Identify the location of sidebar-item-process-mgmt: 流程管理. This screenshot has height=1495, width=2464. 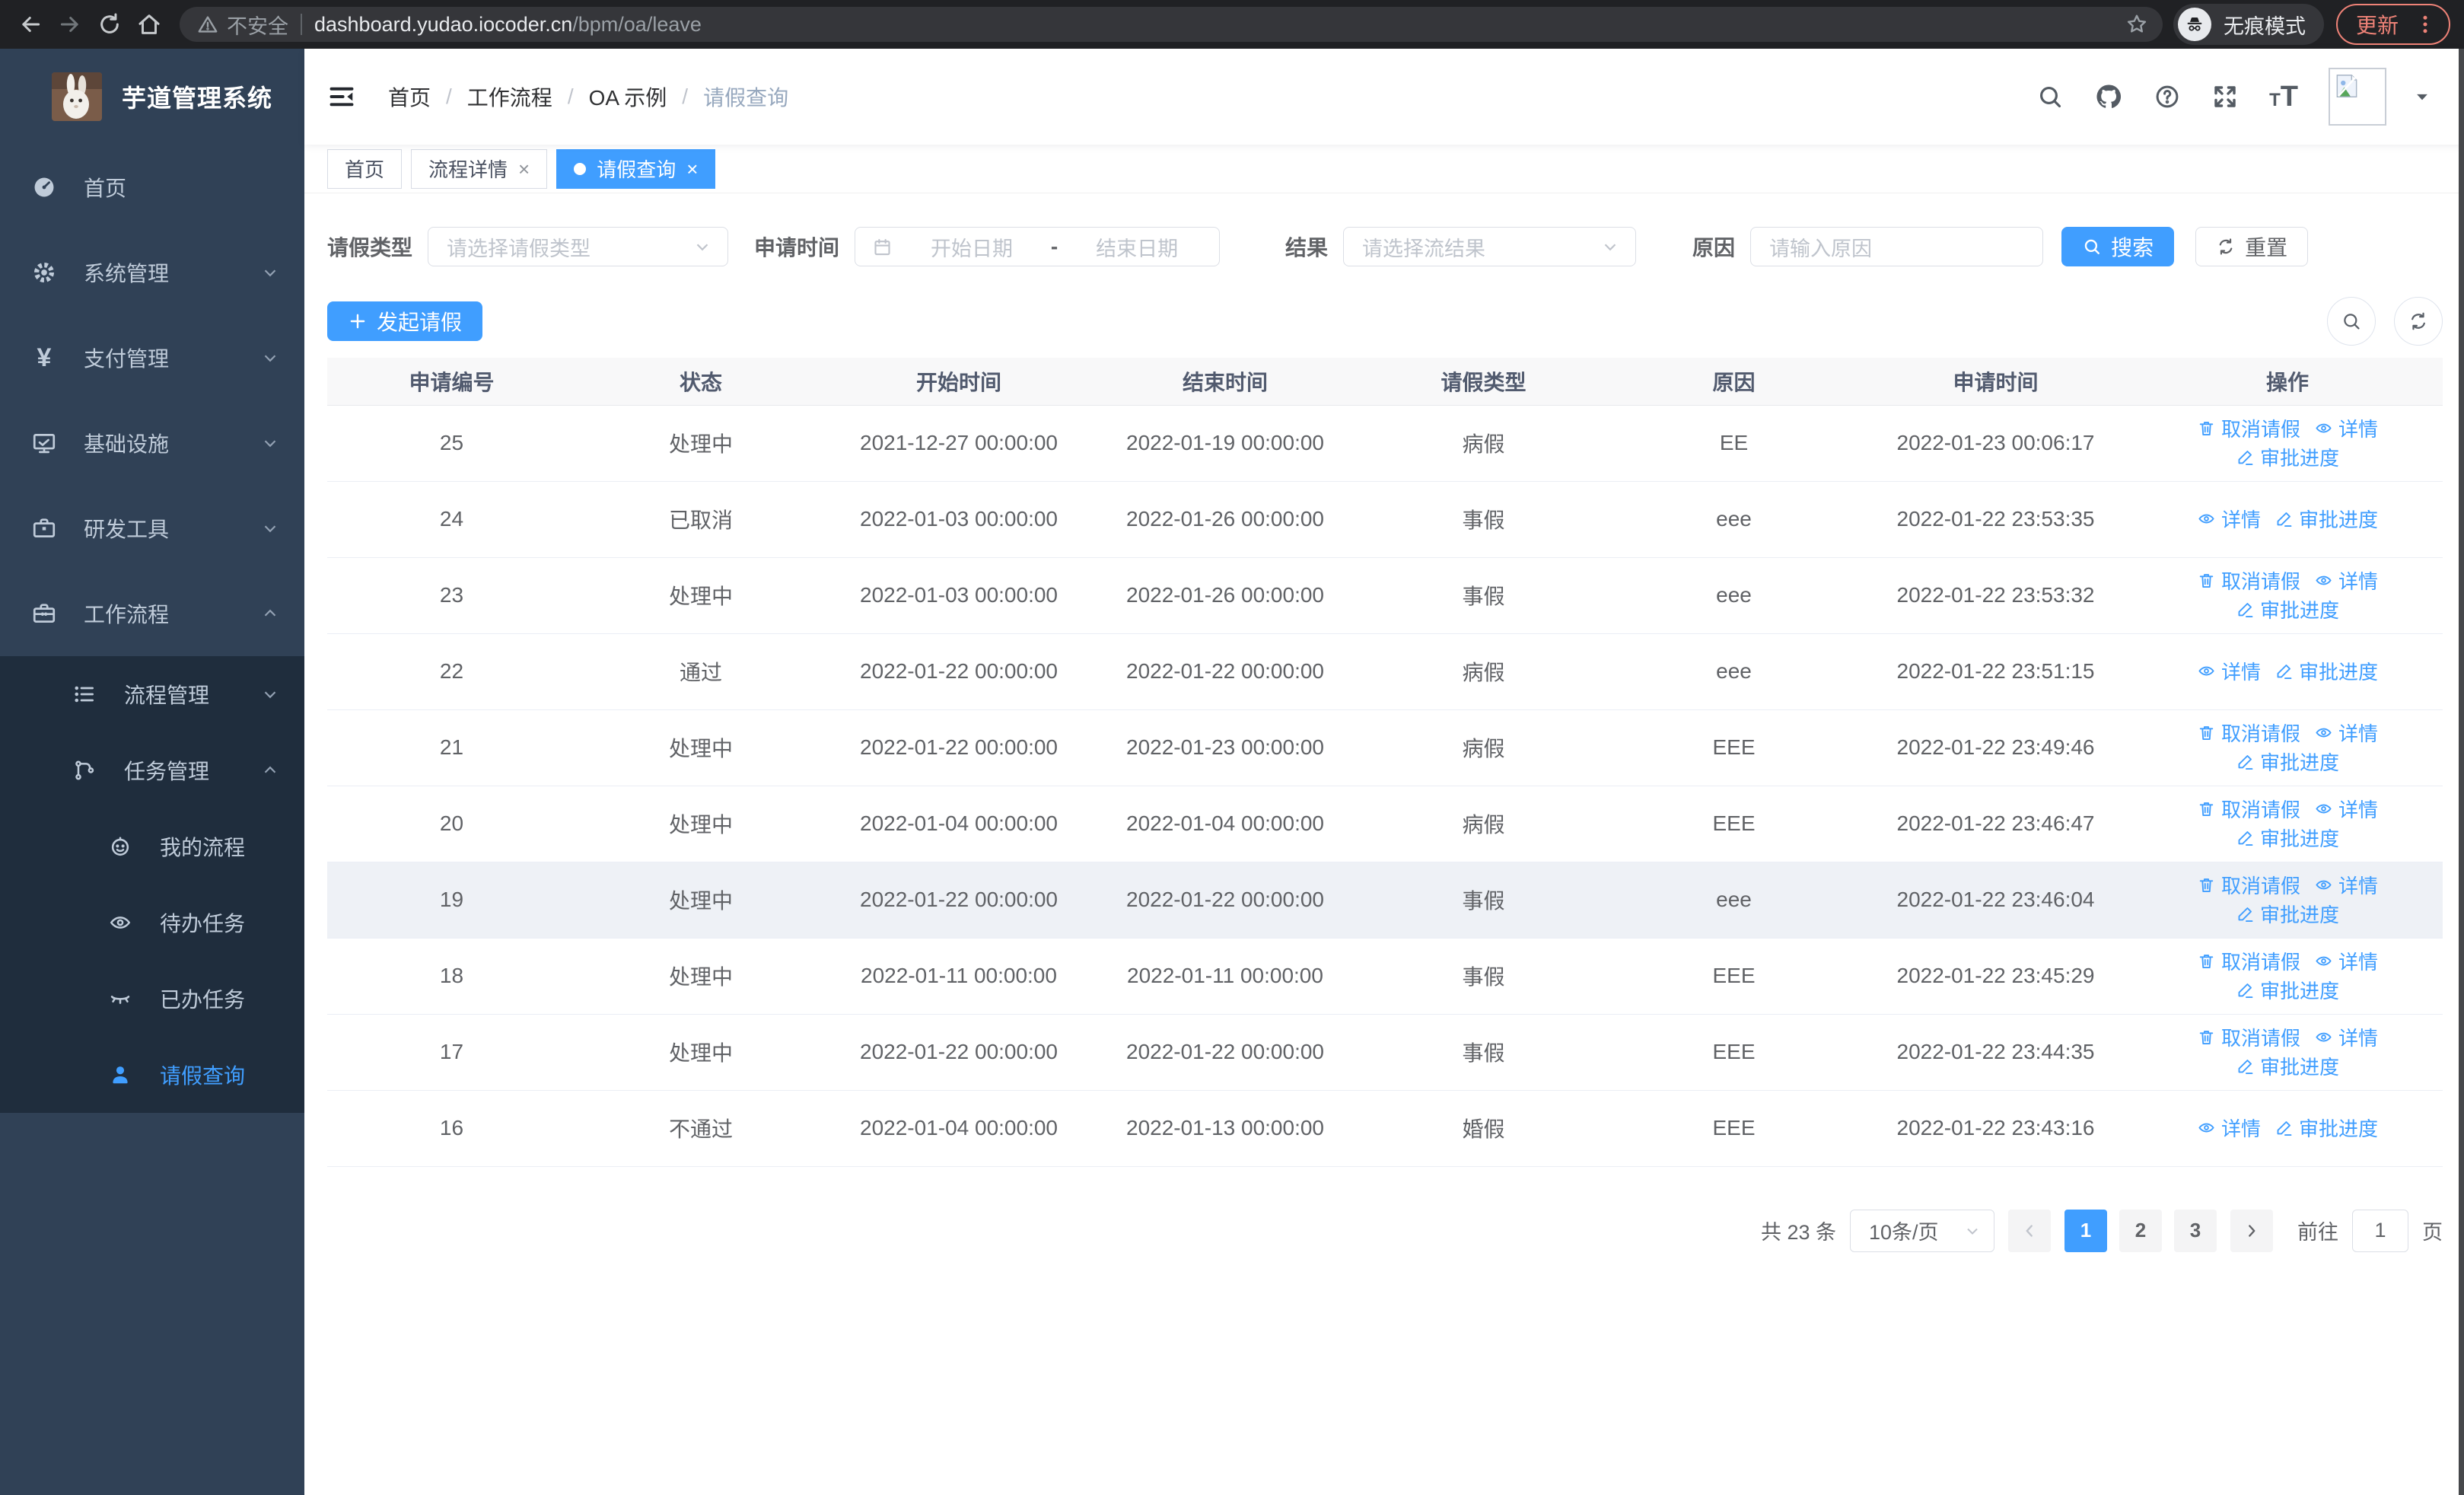
(152, 694).